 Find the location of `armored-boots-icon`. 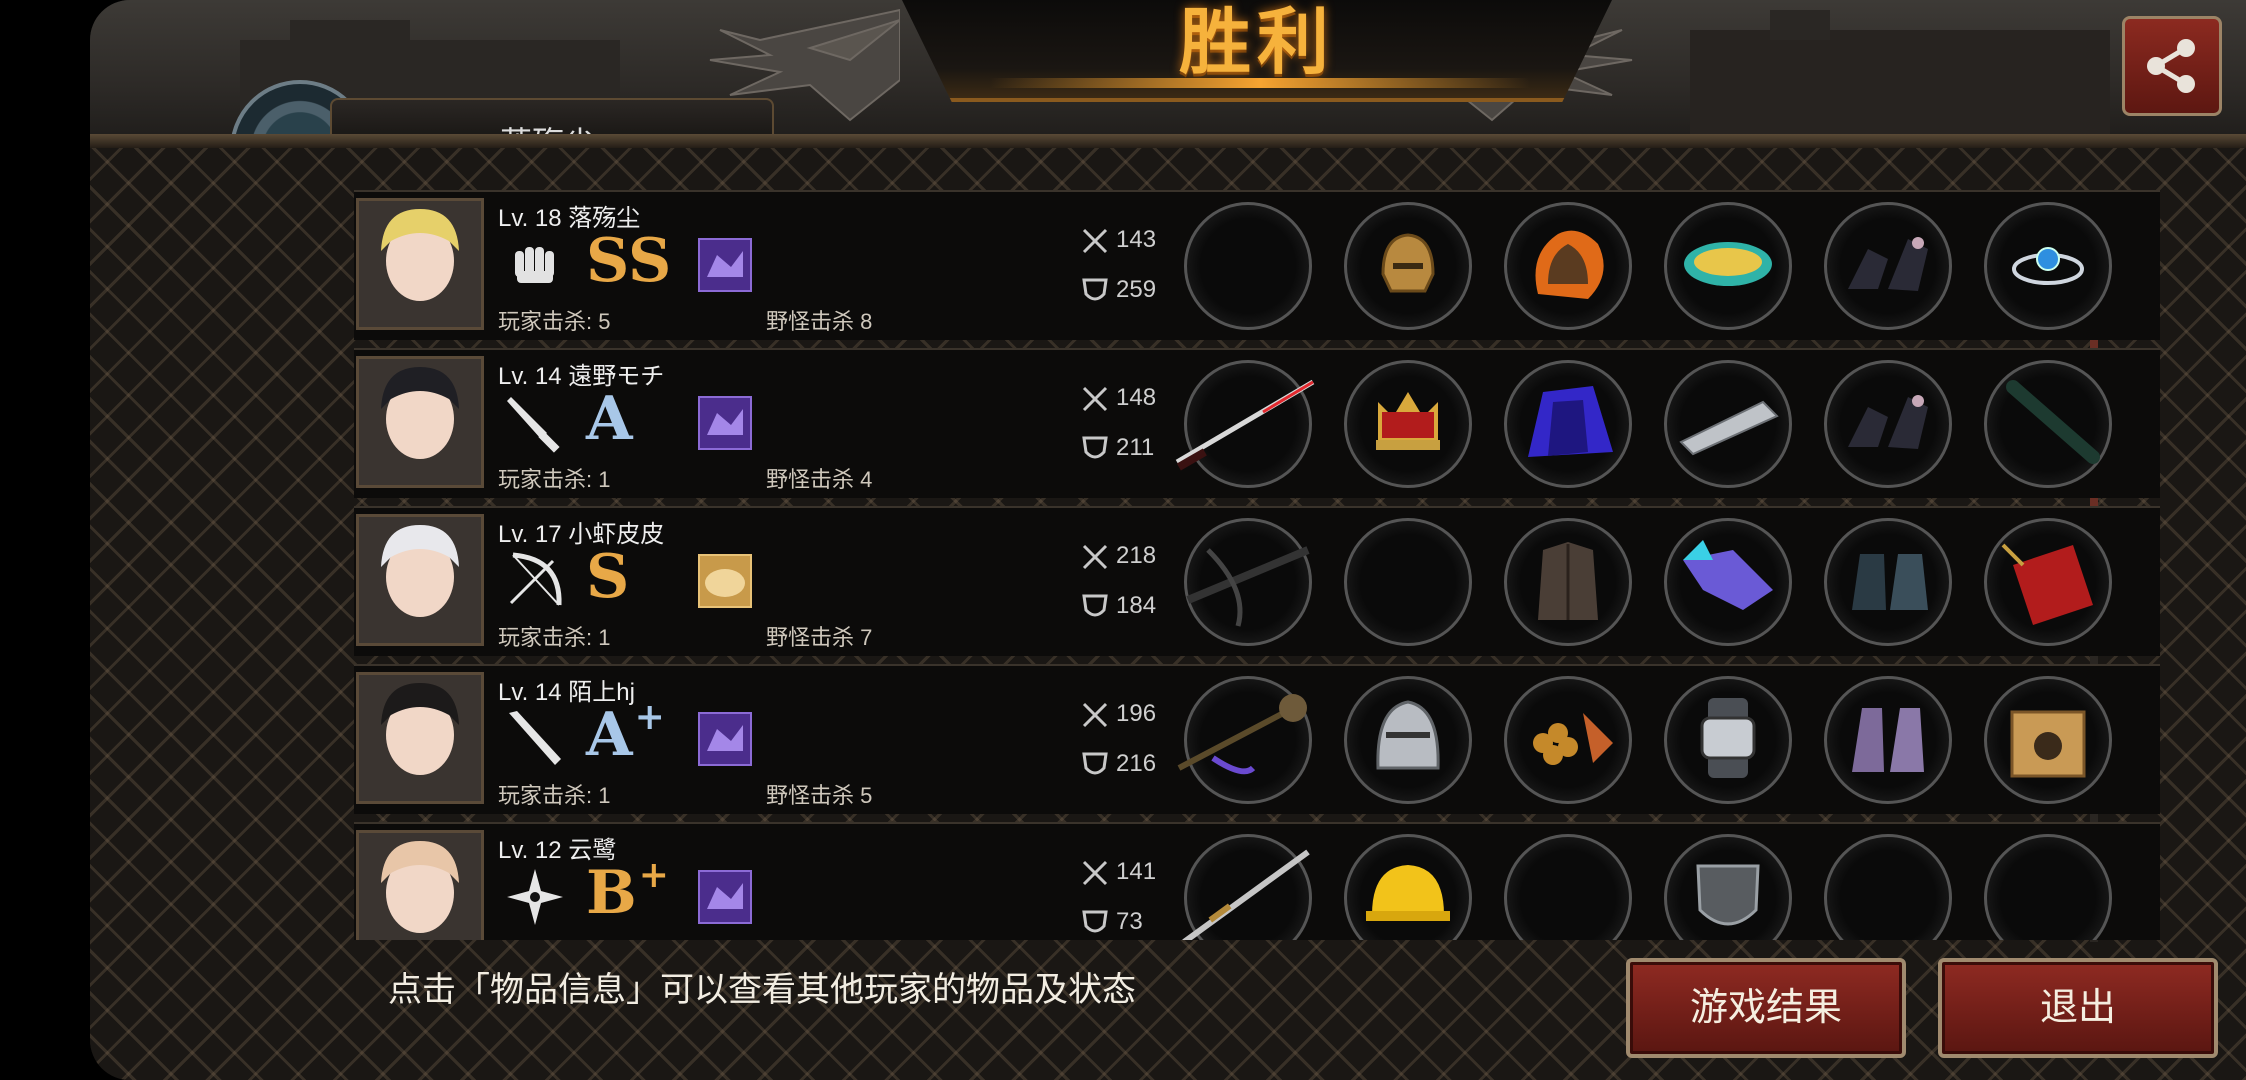

armored-boots-icon is located at coordinates (1888, 582).